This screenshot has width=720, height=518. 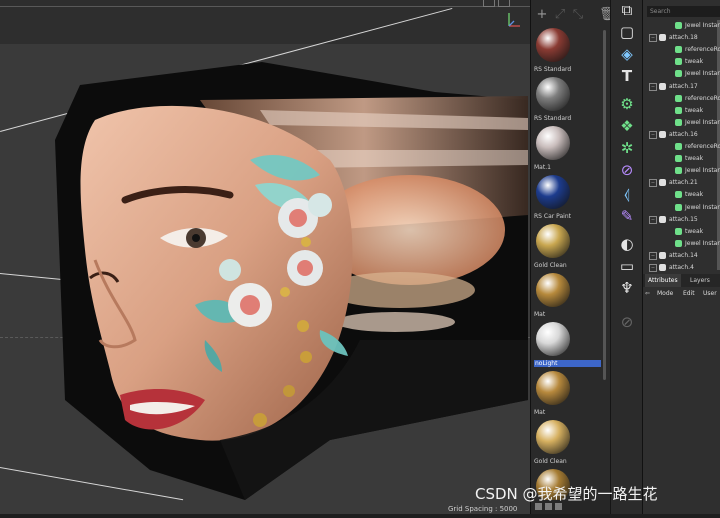 What do you see at coordinates (681, 134) in the screenshot?
I see `tree-row: − attach.16` at bounding box center [681, 134].